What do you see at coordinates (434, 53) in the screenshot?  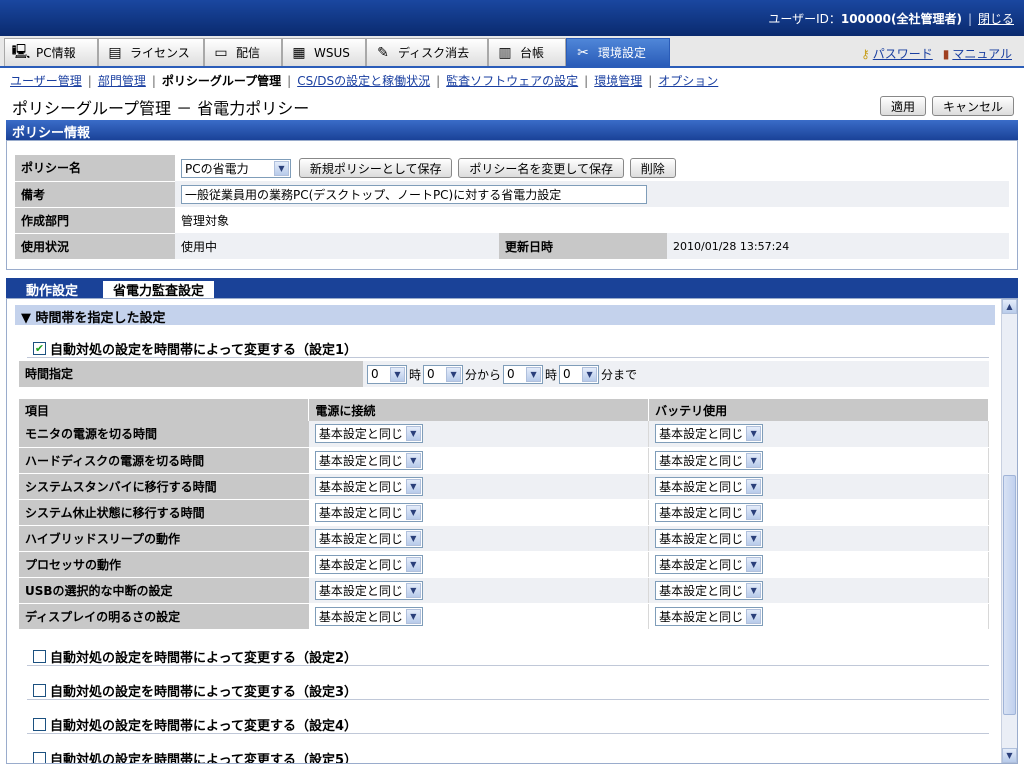 I see `tab-label: ディスク消去` at bounding box center [434, 53].